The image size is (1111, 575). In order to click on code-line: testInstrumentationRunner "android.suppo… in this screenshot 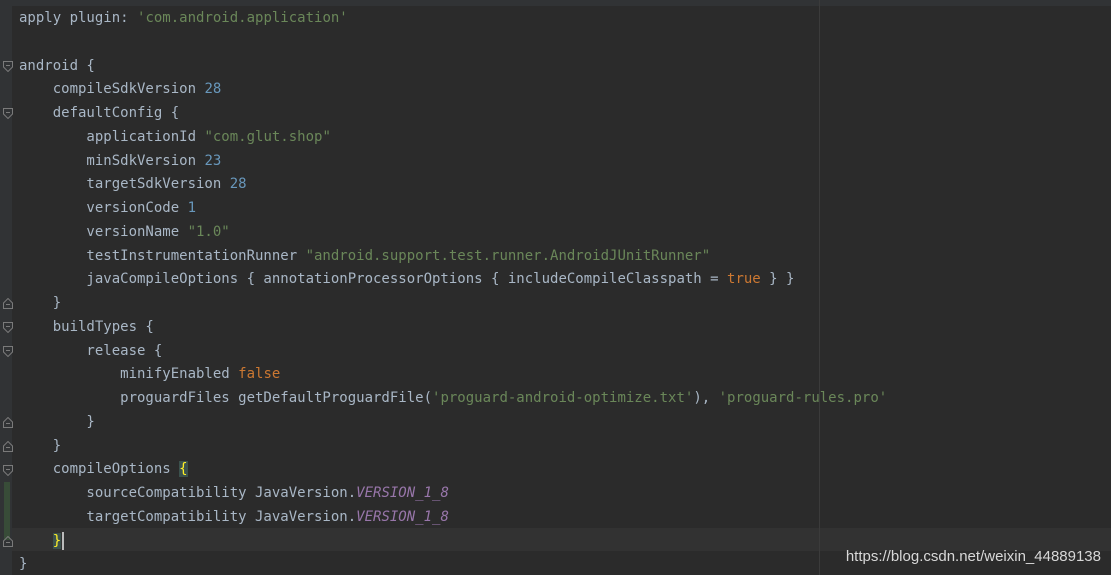, I will do `click(453, 257)`.